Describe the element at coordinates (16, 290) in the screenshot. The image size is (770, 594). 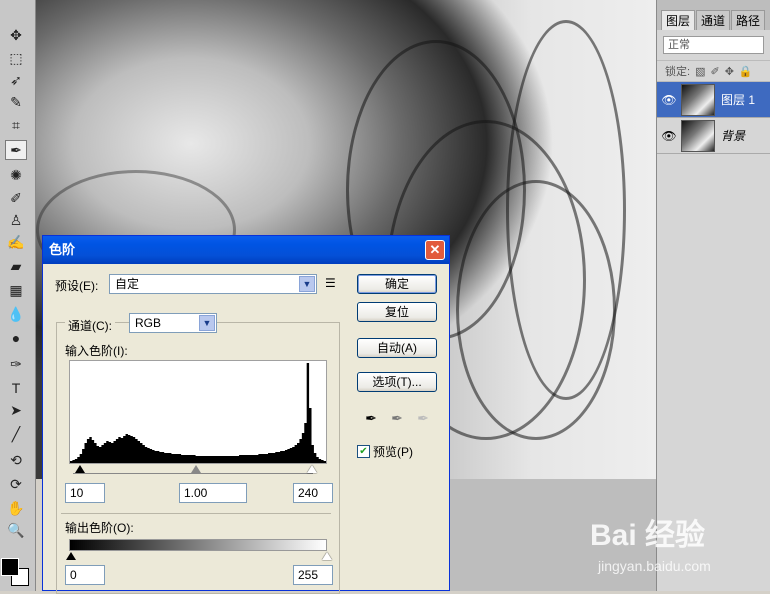
I see `gradient-icon: ▦` at that location.